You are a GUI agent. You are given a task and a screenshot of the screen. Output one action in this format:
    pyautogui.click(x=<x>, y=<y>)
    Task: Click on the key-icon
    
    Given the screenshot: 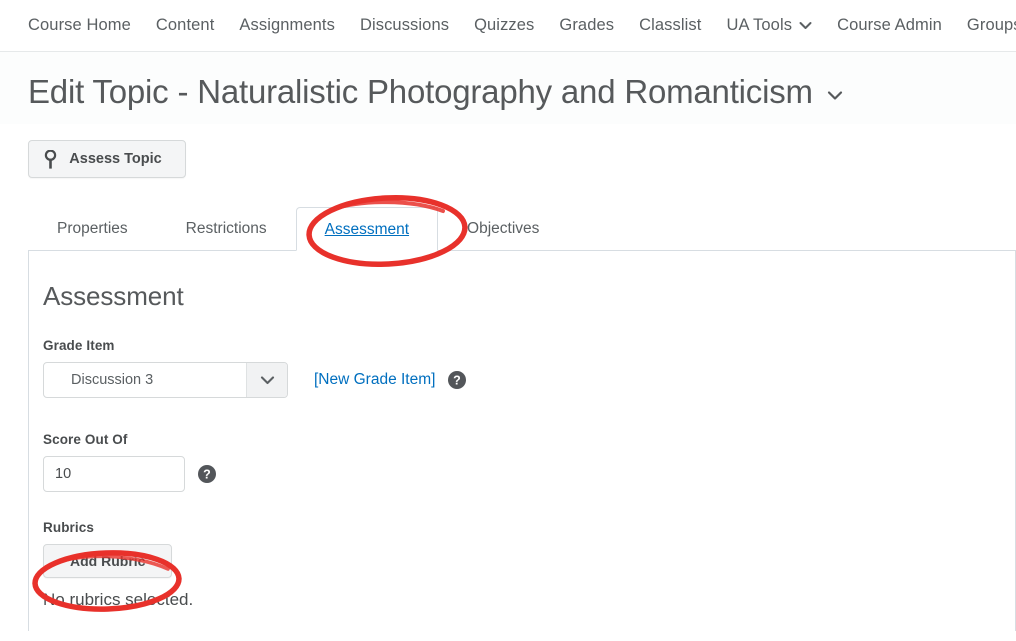 What is the action you would take?
    pyautogui.click(x=50, y=158)
    